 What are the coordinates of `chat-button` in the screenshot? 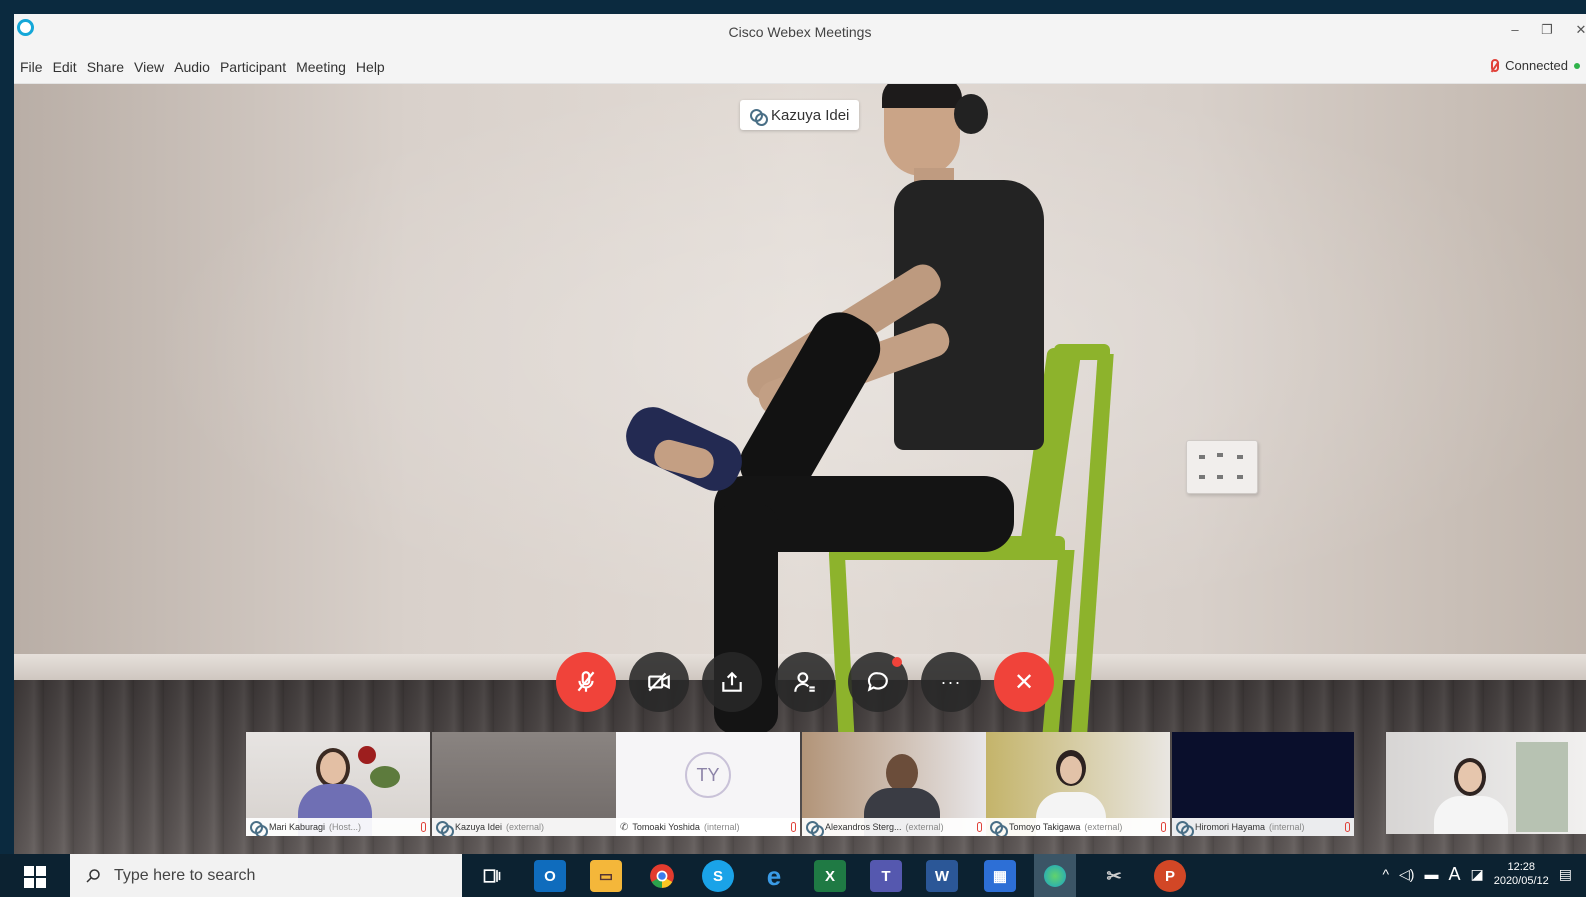 It's located at (878, 682).